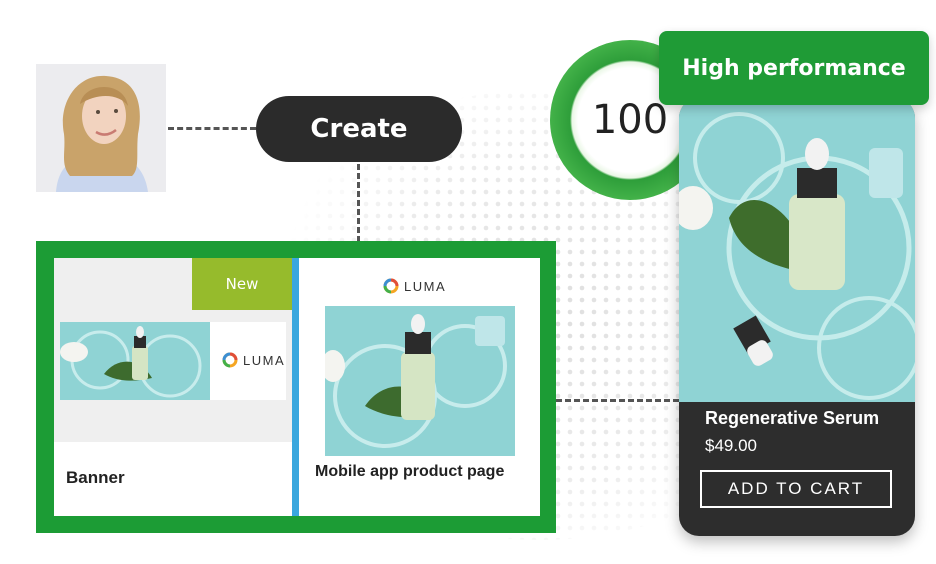 This screenshot has height=564, width=936. Describe the element at coordinates (731, 445) in the screenshot. I see `product-price: $49.00` at that location.